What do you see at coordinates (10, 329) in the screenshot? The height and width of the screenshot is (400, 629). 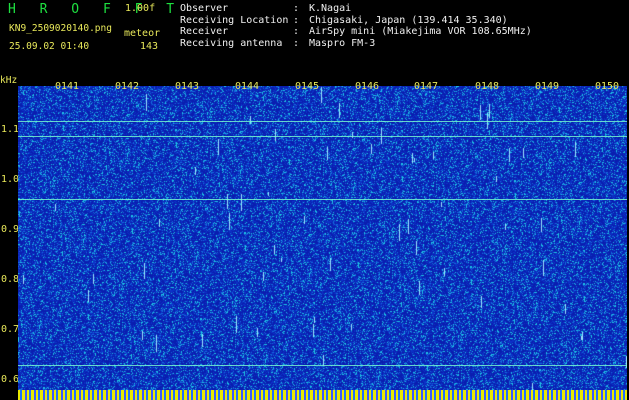 I see `y-tick-label: 0.7` at bounding box center [10, 329].